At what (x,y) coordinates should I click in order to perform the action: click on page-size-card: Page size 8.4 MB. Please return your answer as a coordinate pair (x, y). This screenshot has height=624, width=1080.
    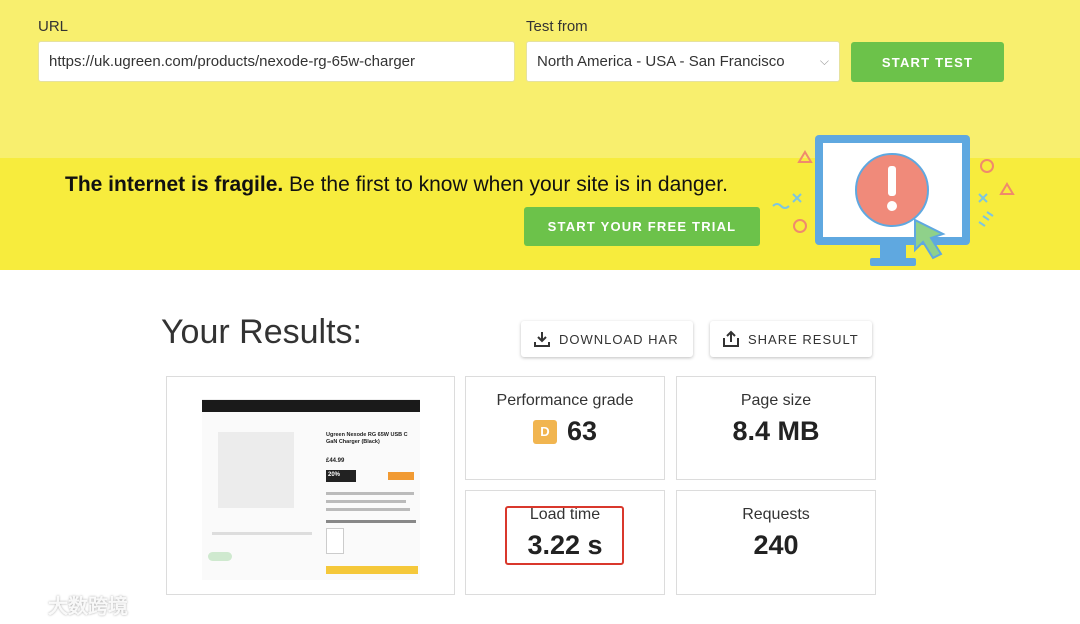
    Looking at the image, I should click on (776, 428).